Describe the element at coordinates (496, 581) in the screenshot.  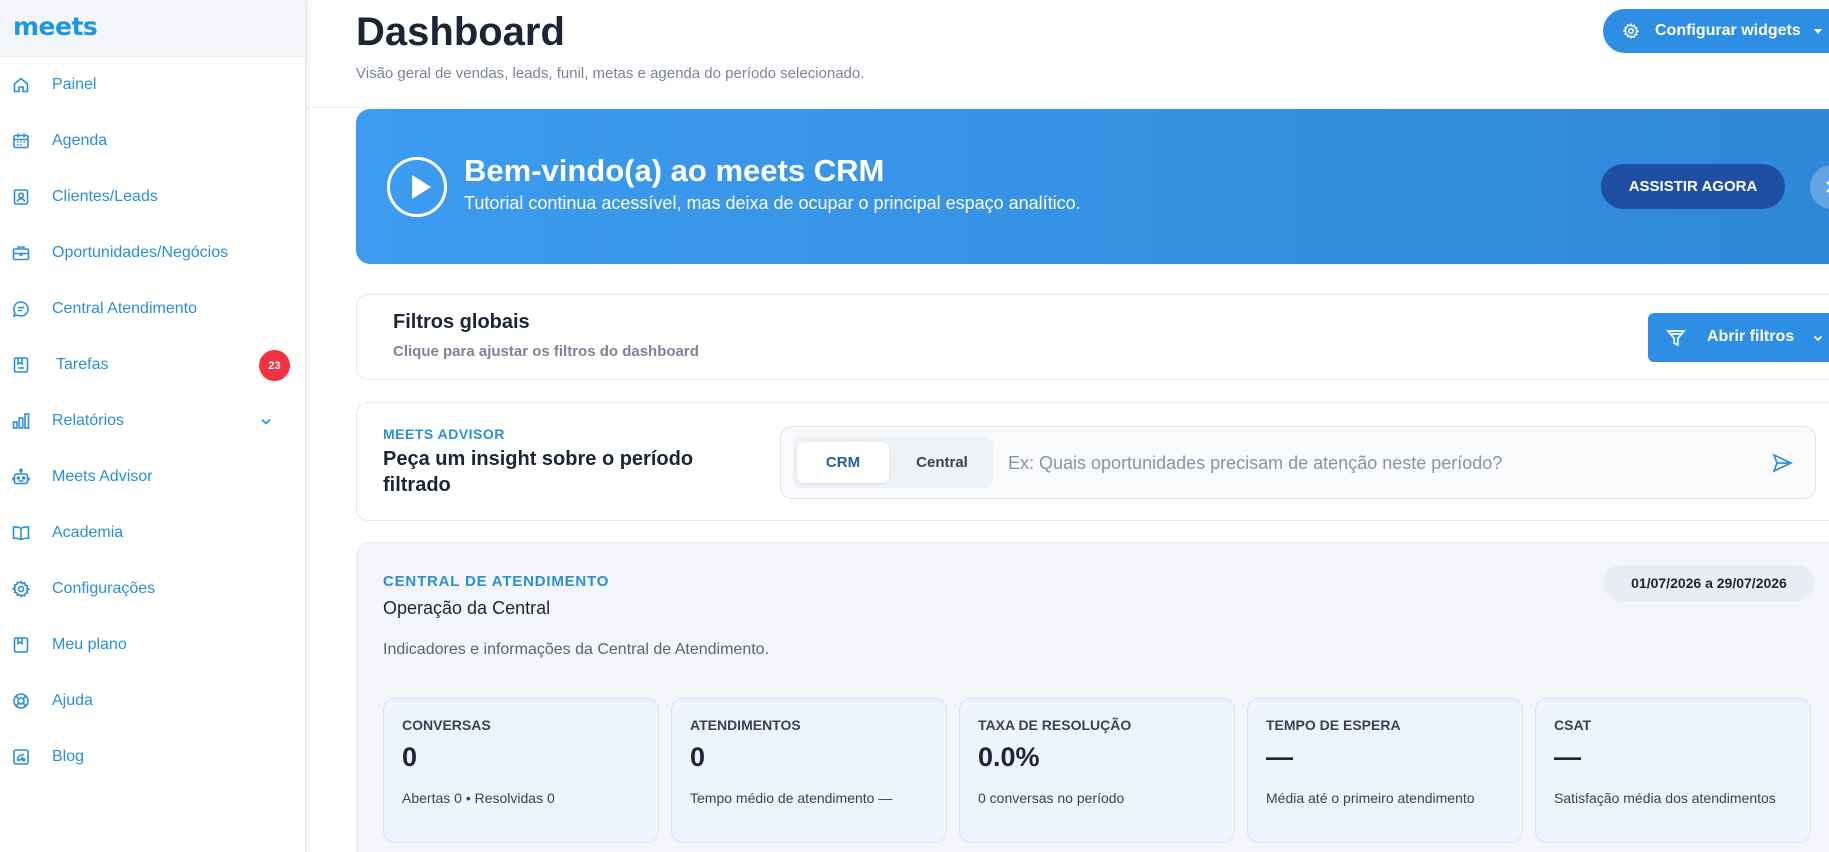
I see `central-kicker: CENTRAL DE ATENDIMENTO` at that location.